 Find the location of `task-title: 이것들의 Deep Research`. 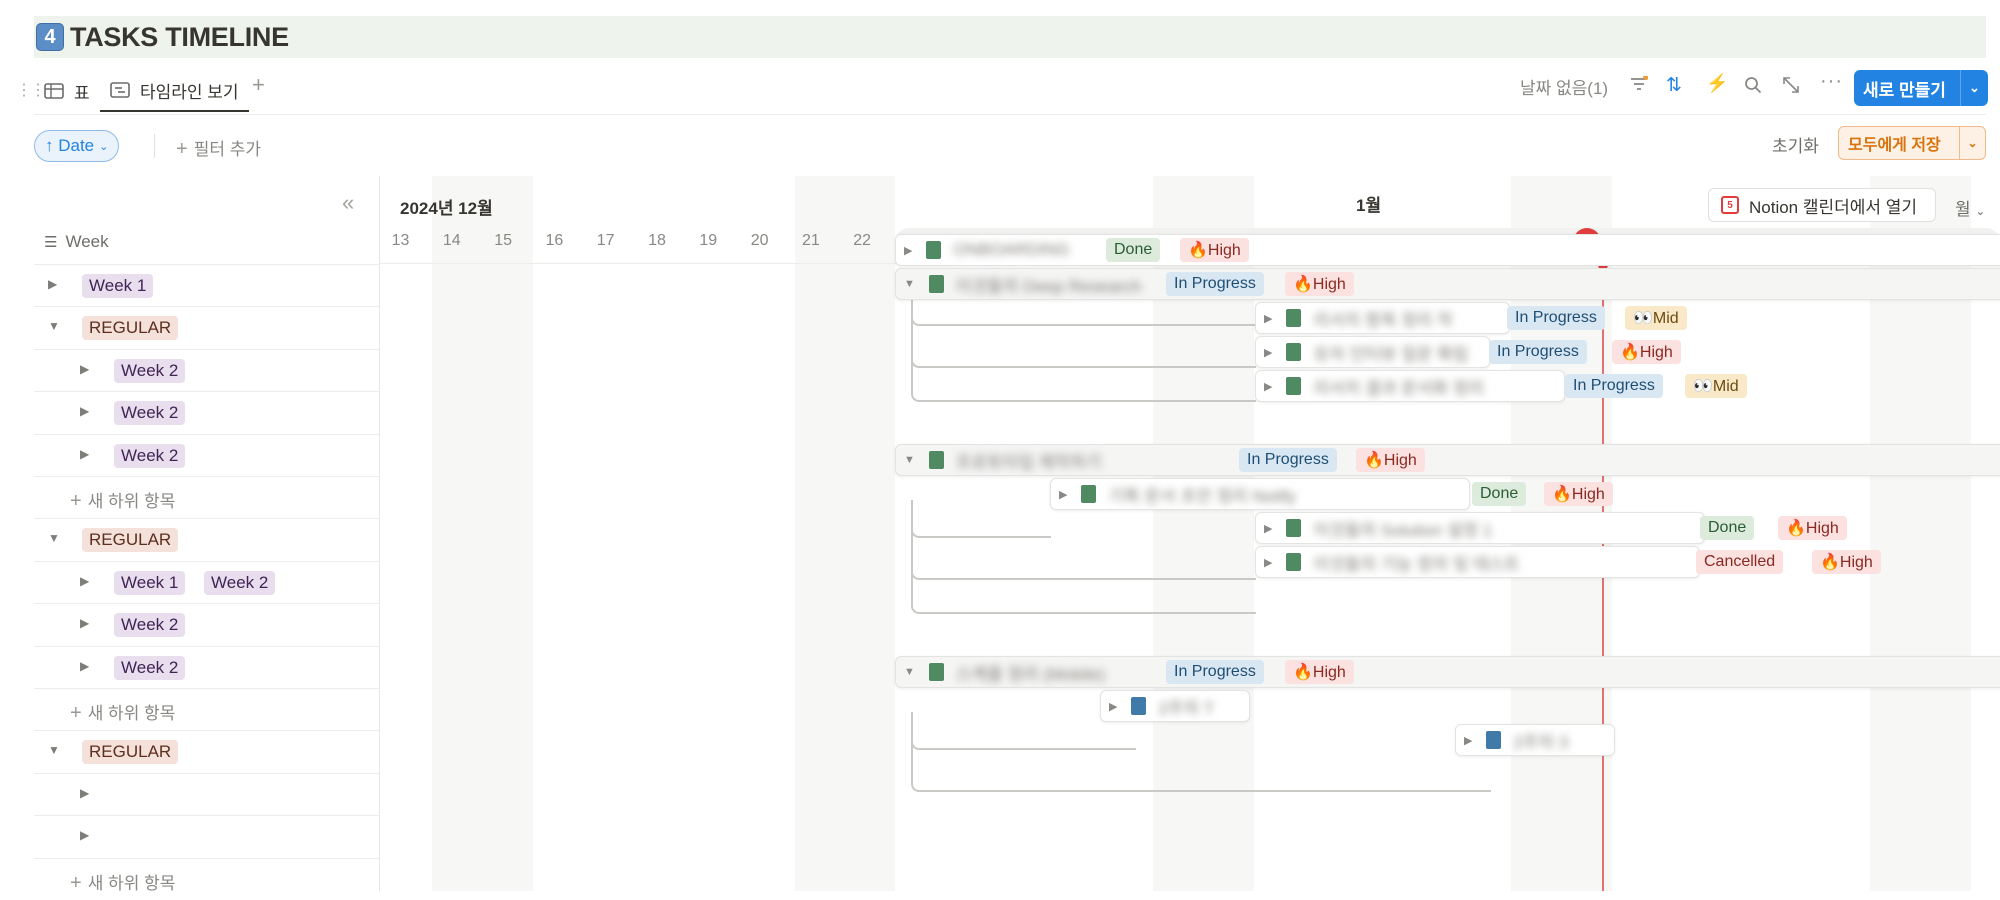

task-title: 이것들의 Deep Research is located at coordinates (1048, 286).